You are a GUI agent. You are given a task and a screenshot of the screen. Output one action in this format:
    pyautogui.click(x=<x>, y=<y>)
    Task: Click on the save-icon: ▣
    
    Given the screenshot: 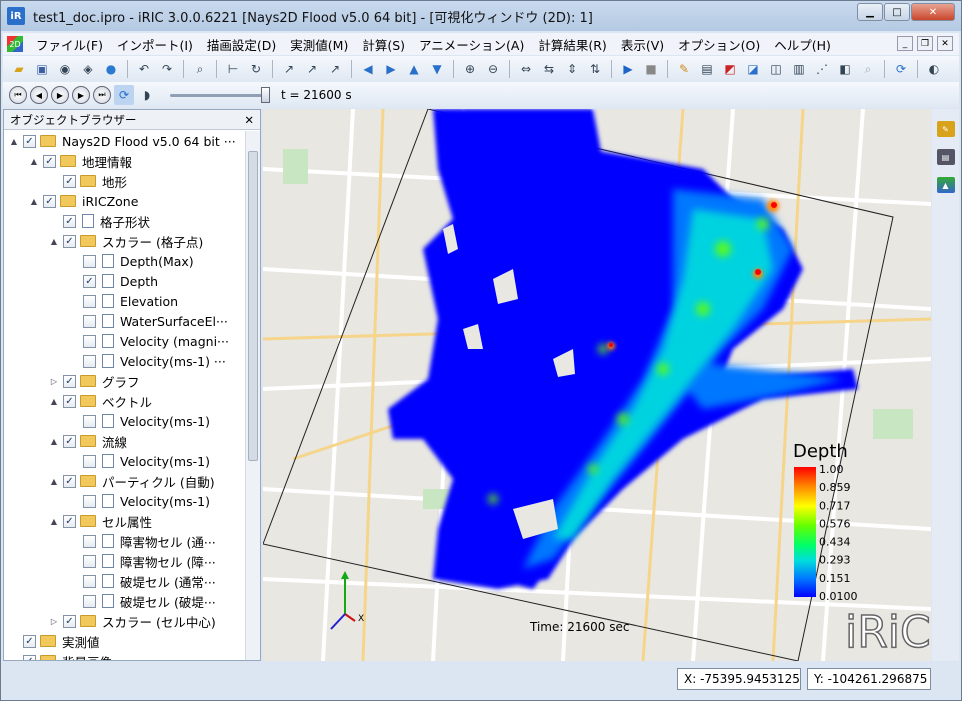 What is the action you would take?
    pyautogui.click(x=42, y=69)
    